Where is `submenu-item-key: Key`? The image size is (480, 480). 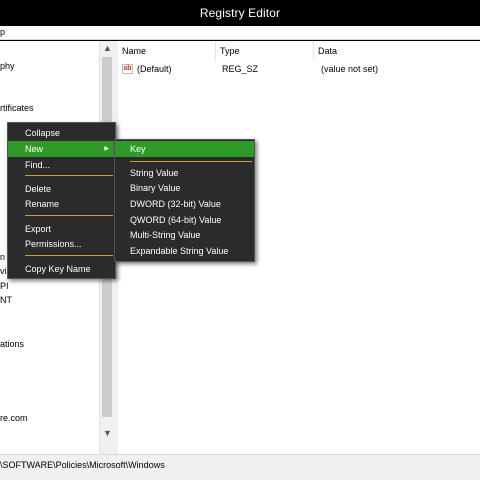 submenu-item-key: Key is located at coordinates (184, 149).